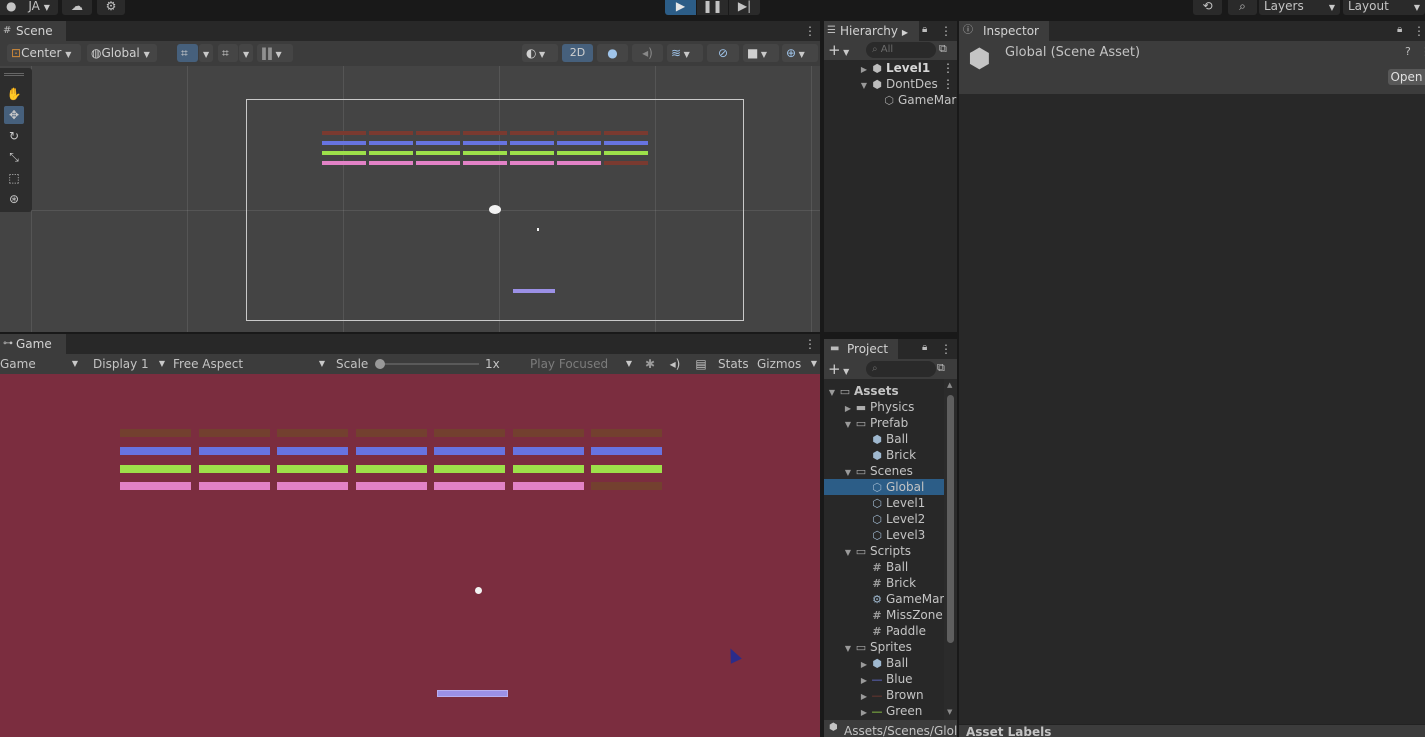  Describe the element at coordinates (884, 519) in the screenshot. I see `project-item: ⬡ Level2` at that location.